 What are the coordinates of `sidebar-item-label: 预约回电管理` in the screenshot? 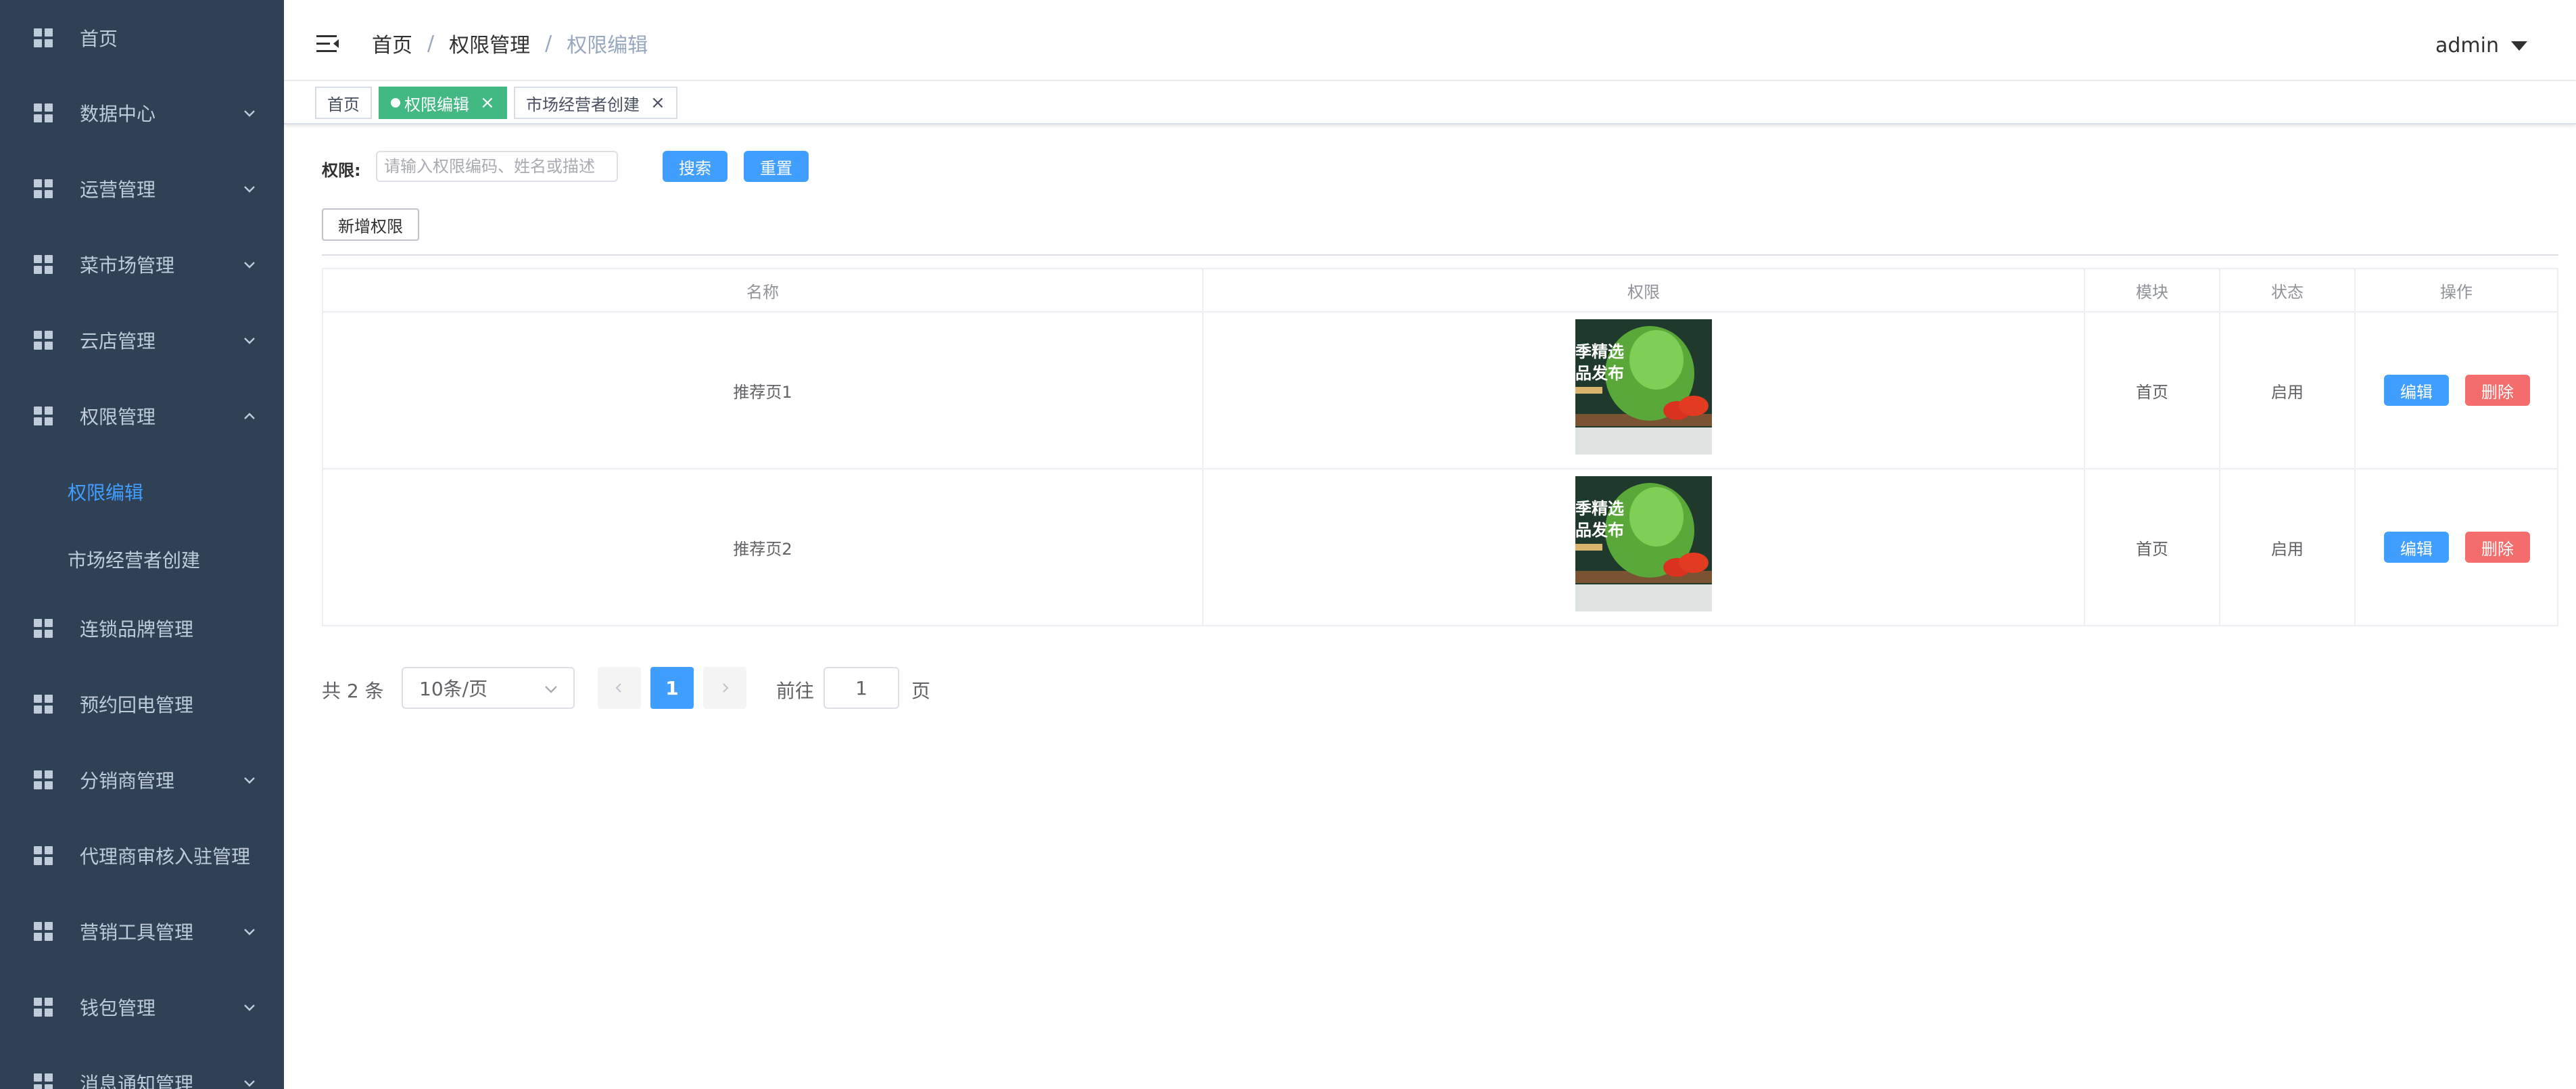 It's located at (137, 705).